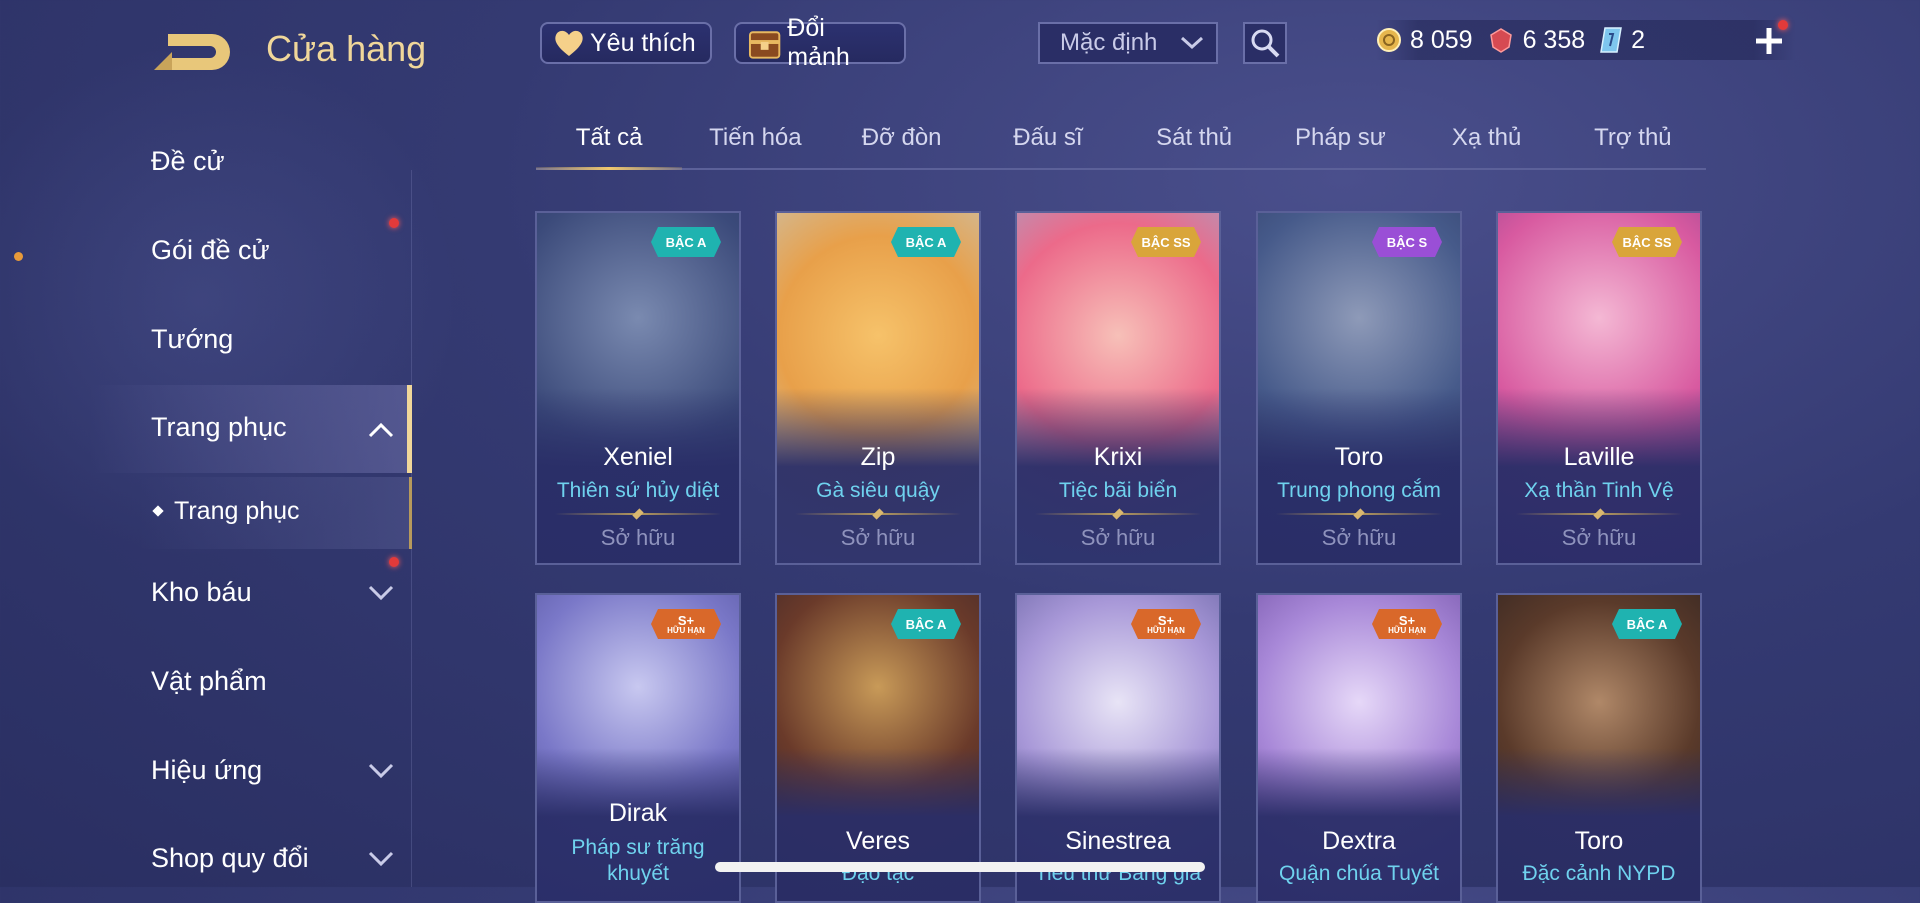 The image size is (1920, 903). I want to click on search-icon, so click(1265, 43).